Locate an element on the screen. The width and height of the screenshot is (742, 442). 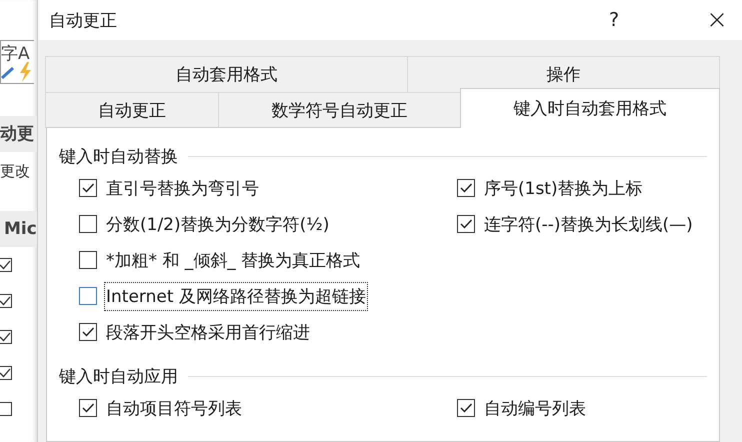
text-effects-icon: 字A is located at coordinates (17, 62).